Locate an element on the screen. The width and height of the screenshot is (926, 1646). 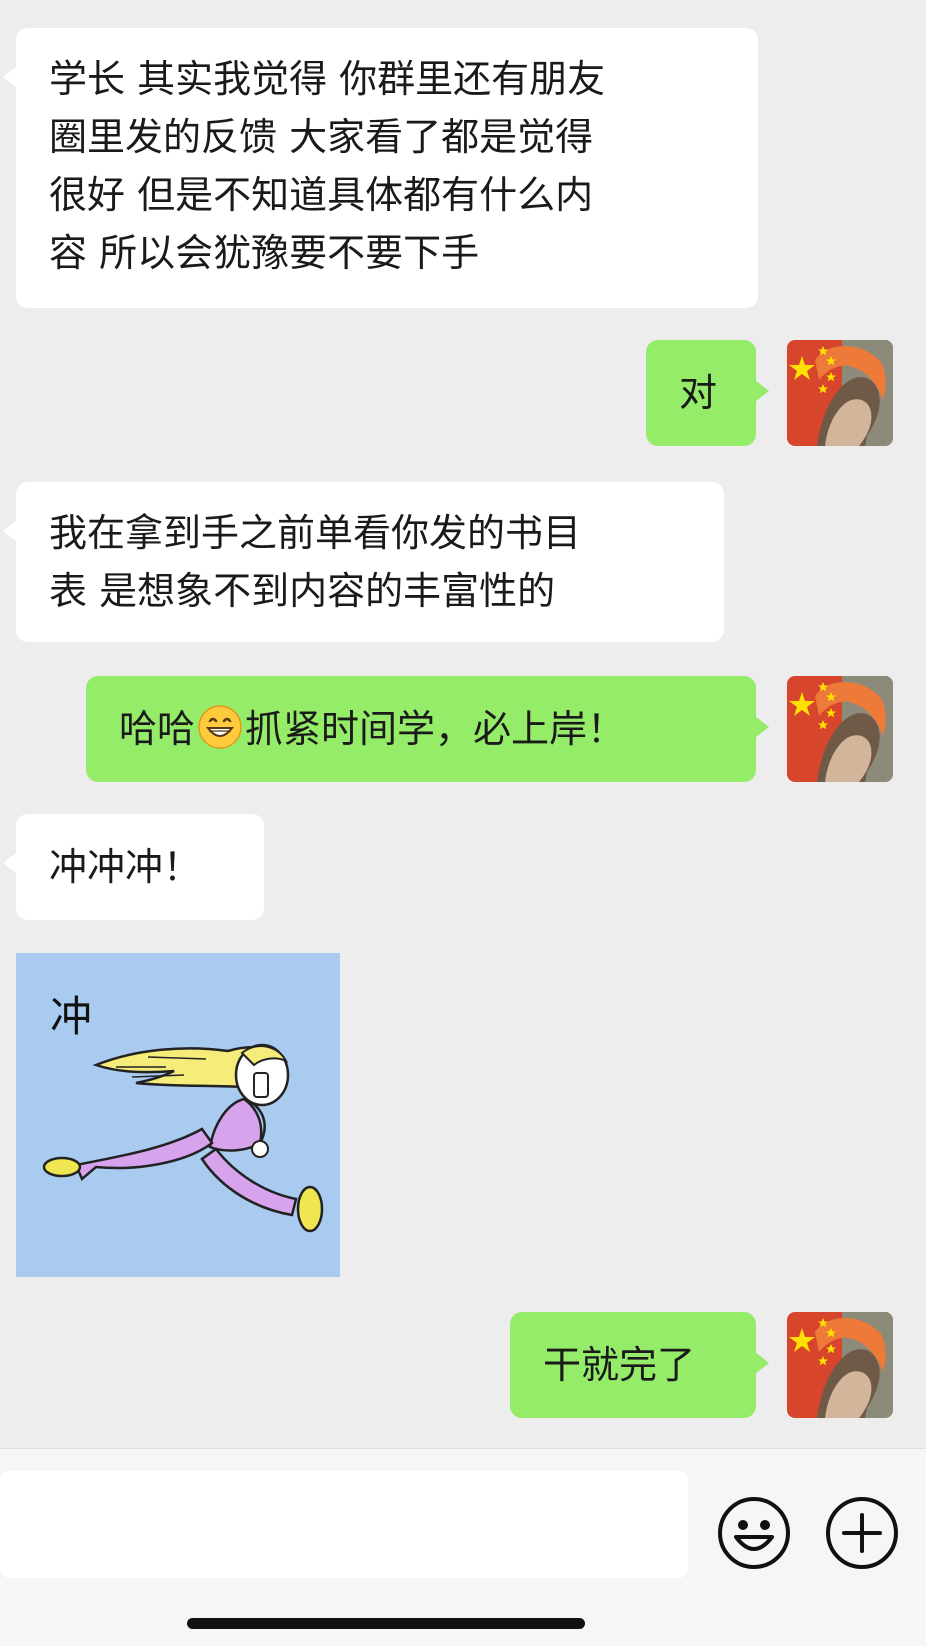
message-text: 对 is located at coordinates (698, 393).